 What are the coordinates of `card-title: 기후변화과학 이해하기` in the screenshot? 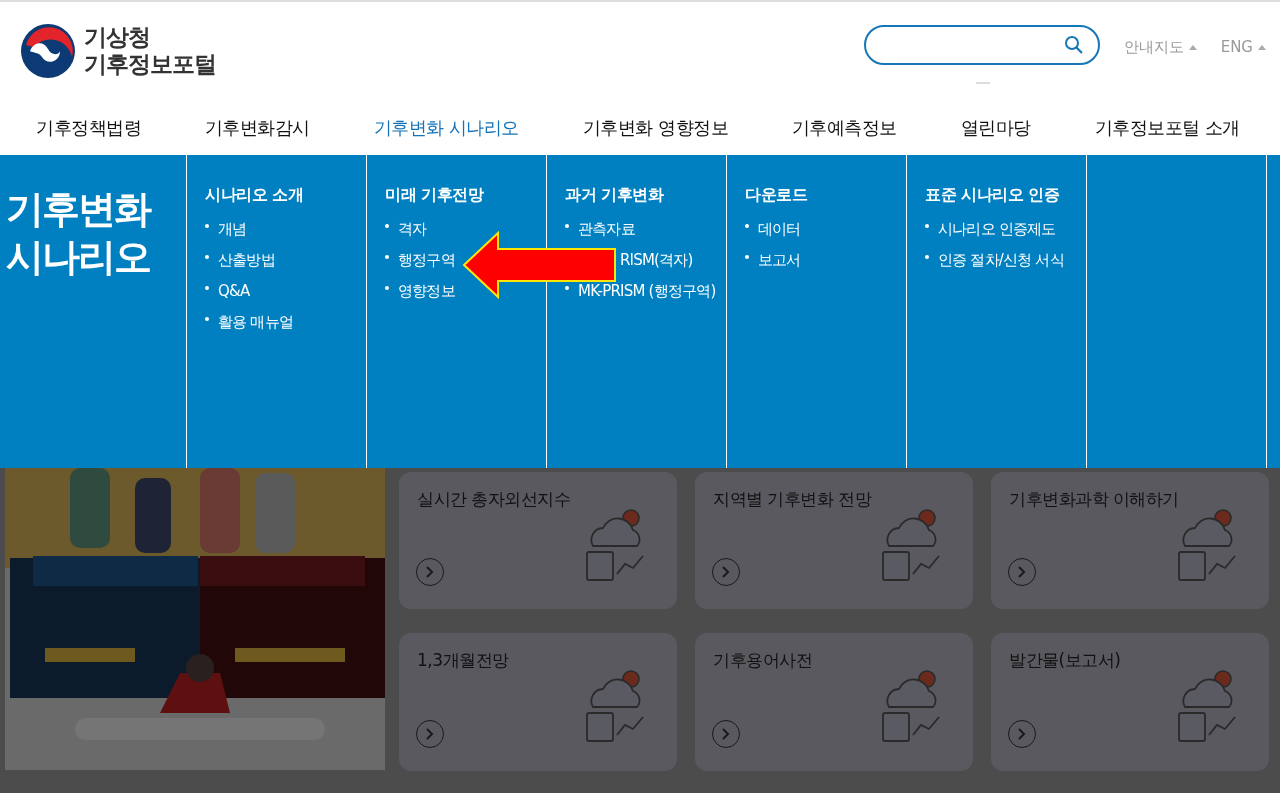 It's located at (1094, 499).